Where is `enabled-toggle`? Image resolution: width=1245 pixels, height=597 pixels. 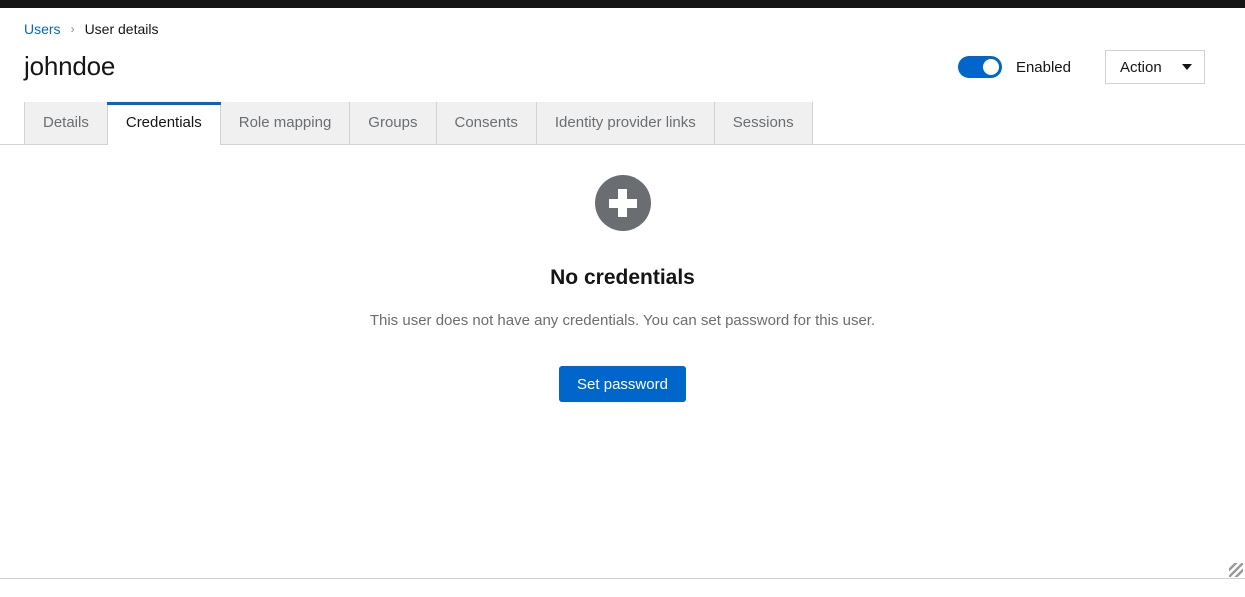
enabled-toggle is located at coordinates (979, 67).